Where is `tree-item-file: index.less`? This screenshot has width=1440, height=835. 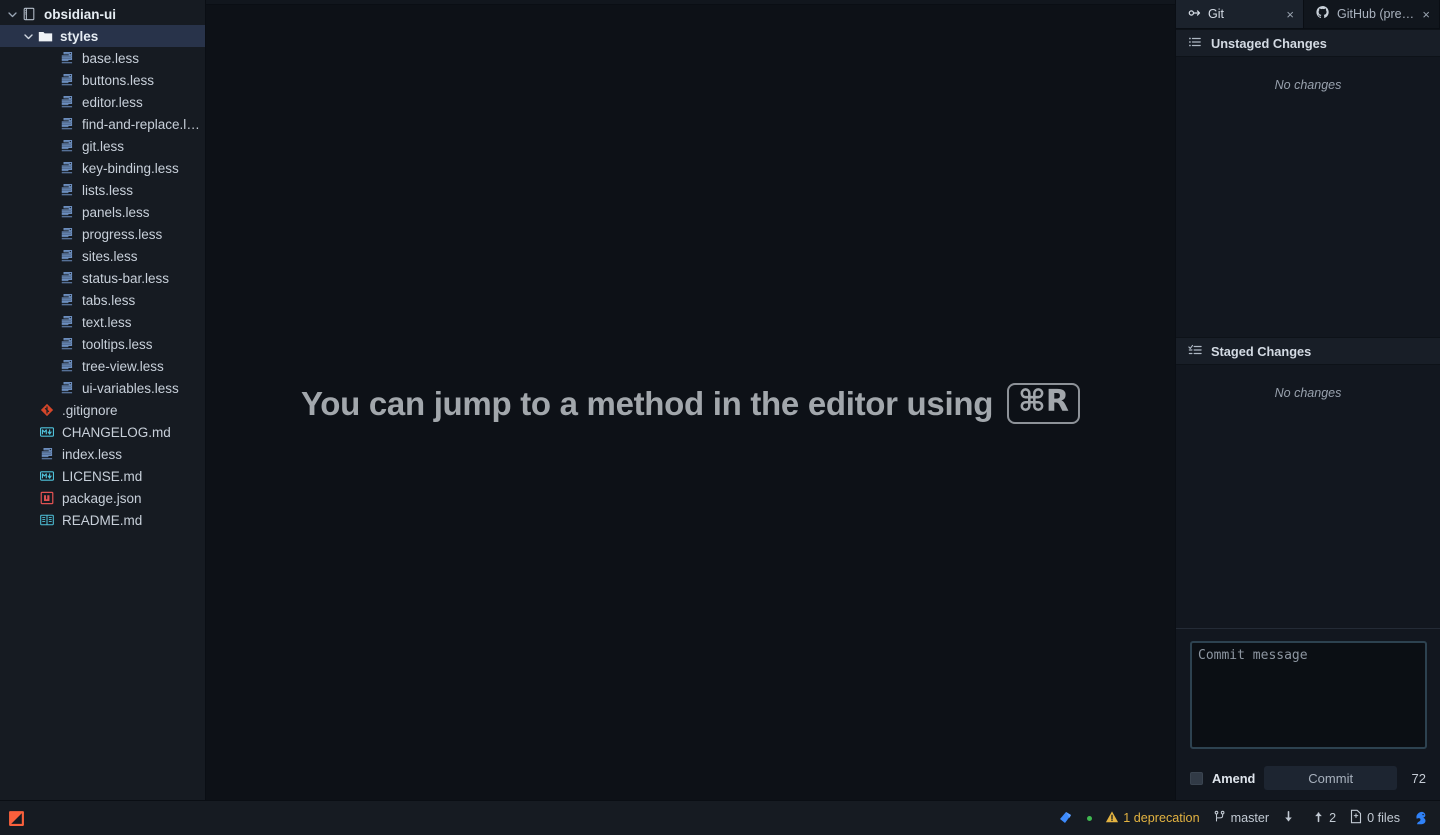
tree-item-file: index.less is located at coordinates (102, 454).